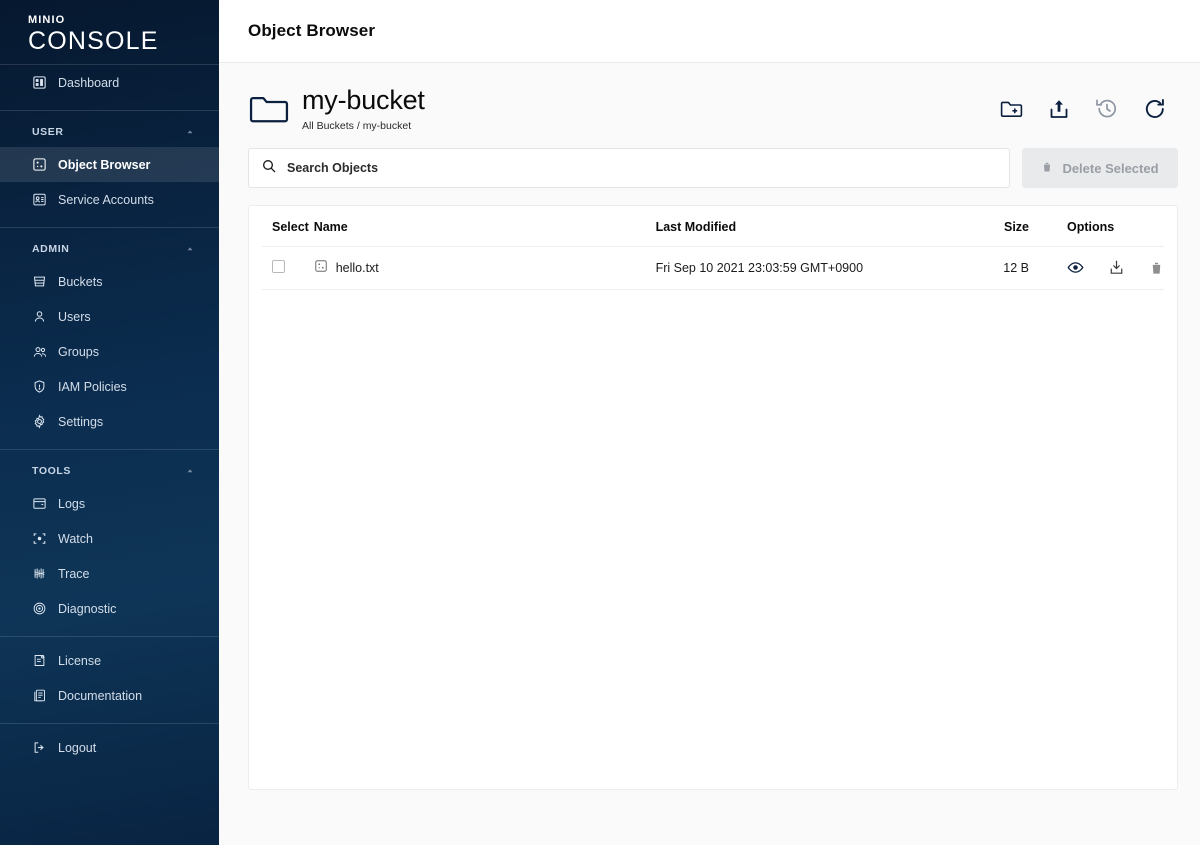  What do you see at coordinates (1156, 268) in the screenshot?
I see `delete-icon` at bounding box center [1156, 268].